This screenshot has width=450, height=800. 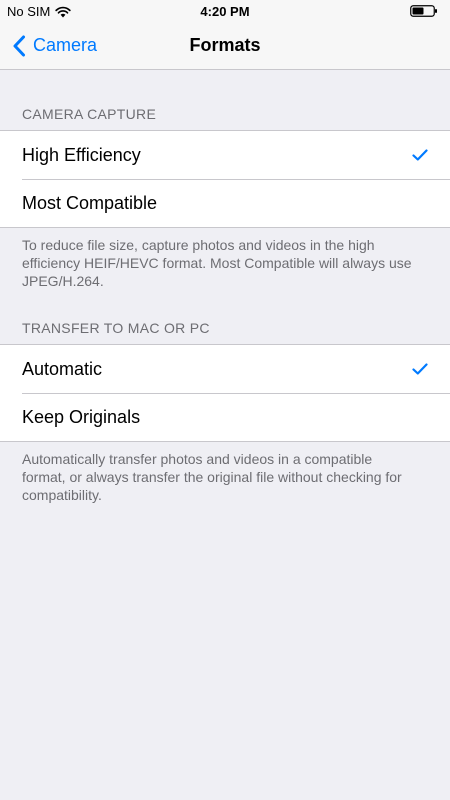 What do you see at coordinates (62, 368) in the screenshot?
I see `option-label: Automatic` at bounding box center [62, 368].